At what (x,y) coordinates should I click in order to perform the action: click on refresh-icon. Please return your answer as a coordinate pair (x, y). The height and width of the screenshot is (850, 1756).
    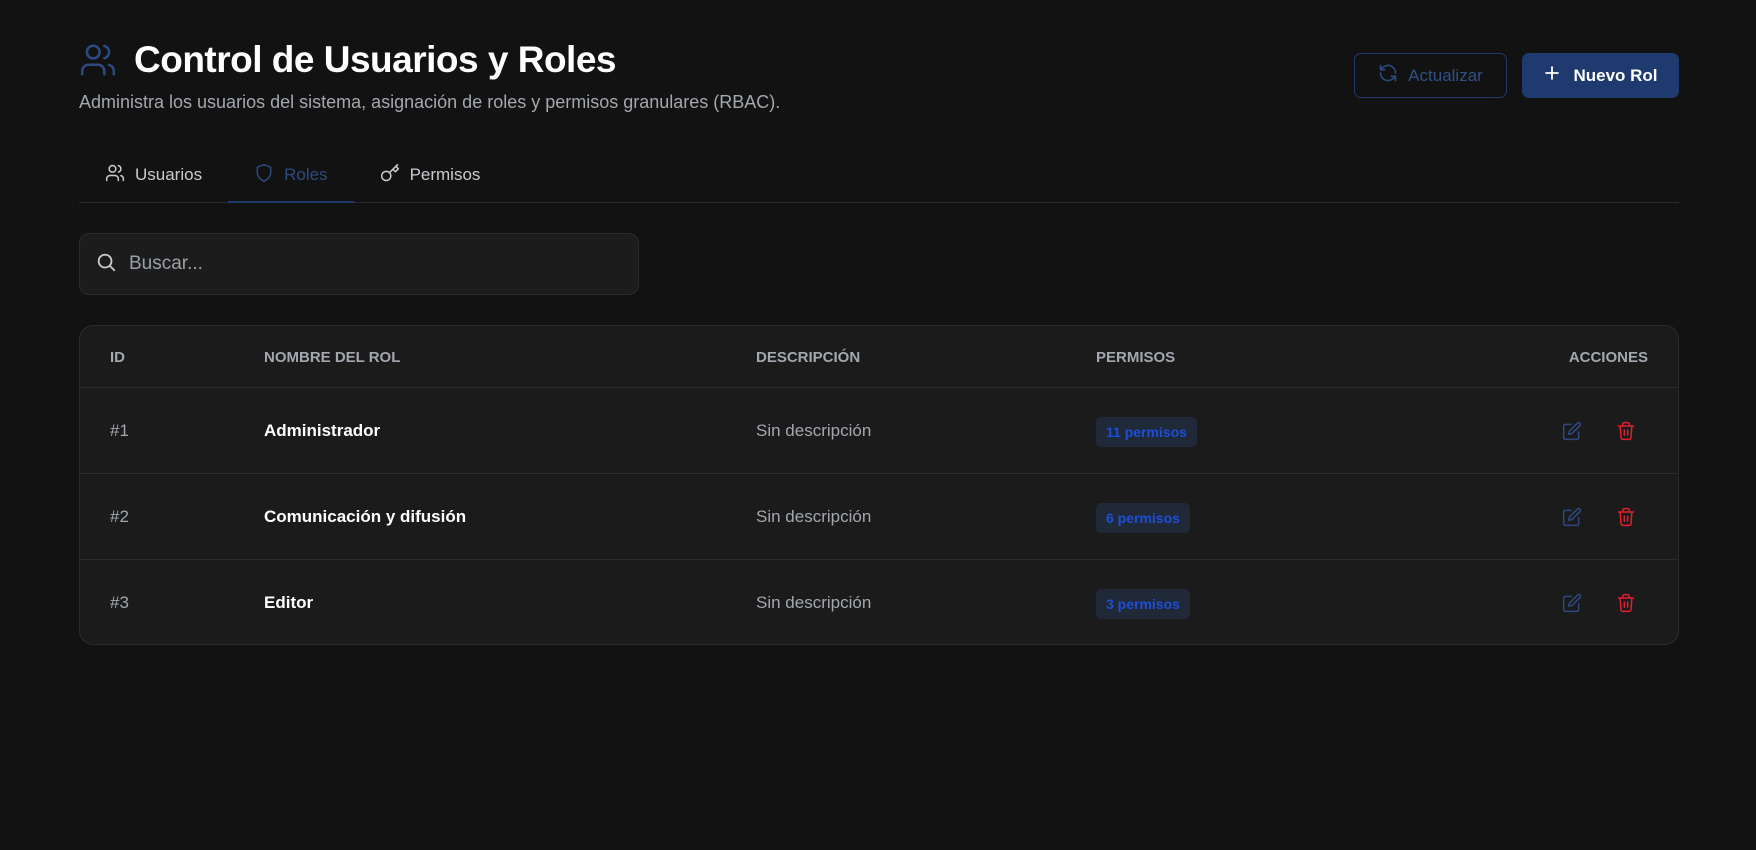
    Looking at the image, I should click on (1388, 75).